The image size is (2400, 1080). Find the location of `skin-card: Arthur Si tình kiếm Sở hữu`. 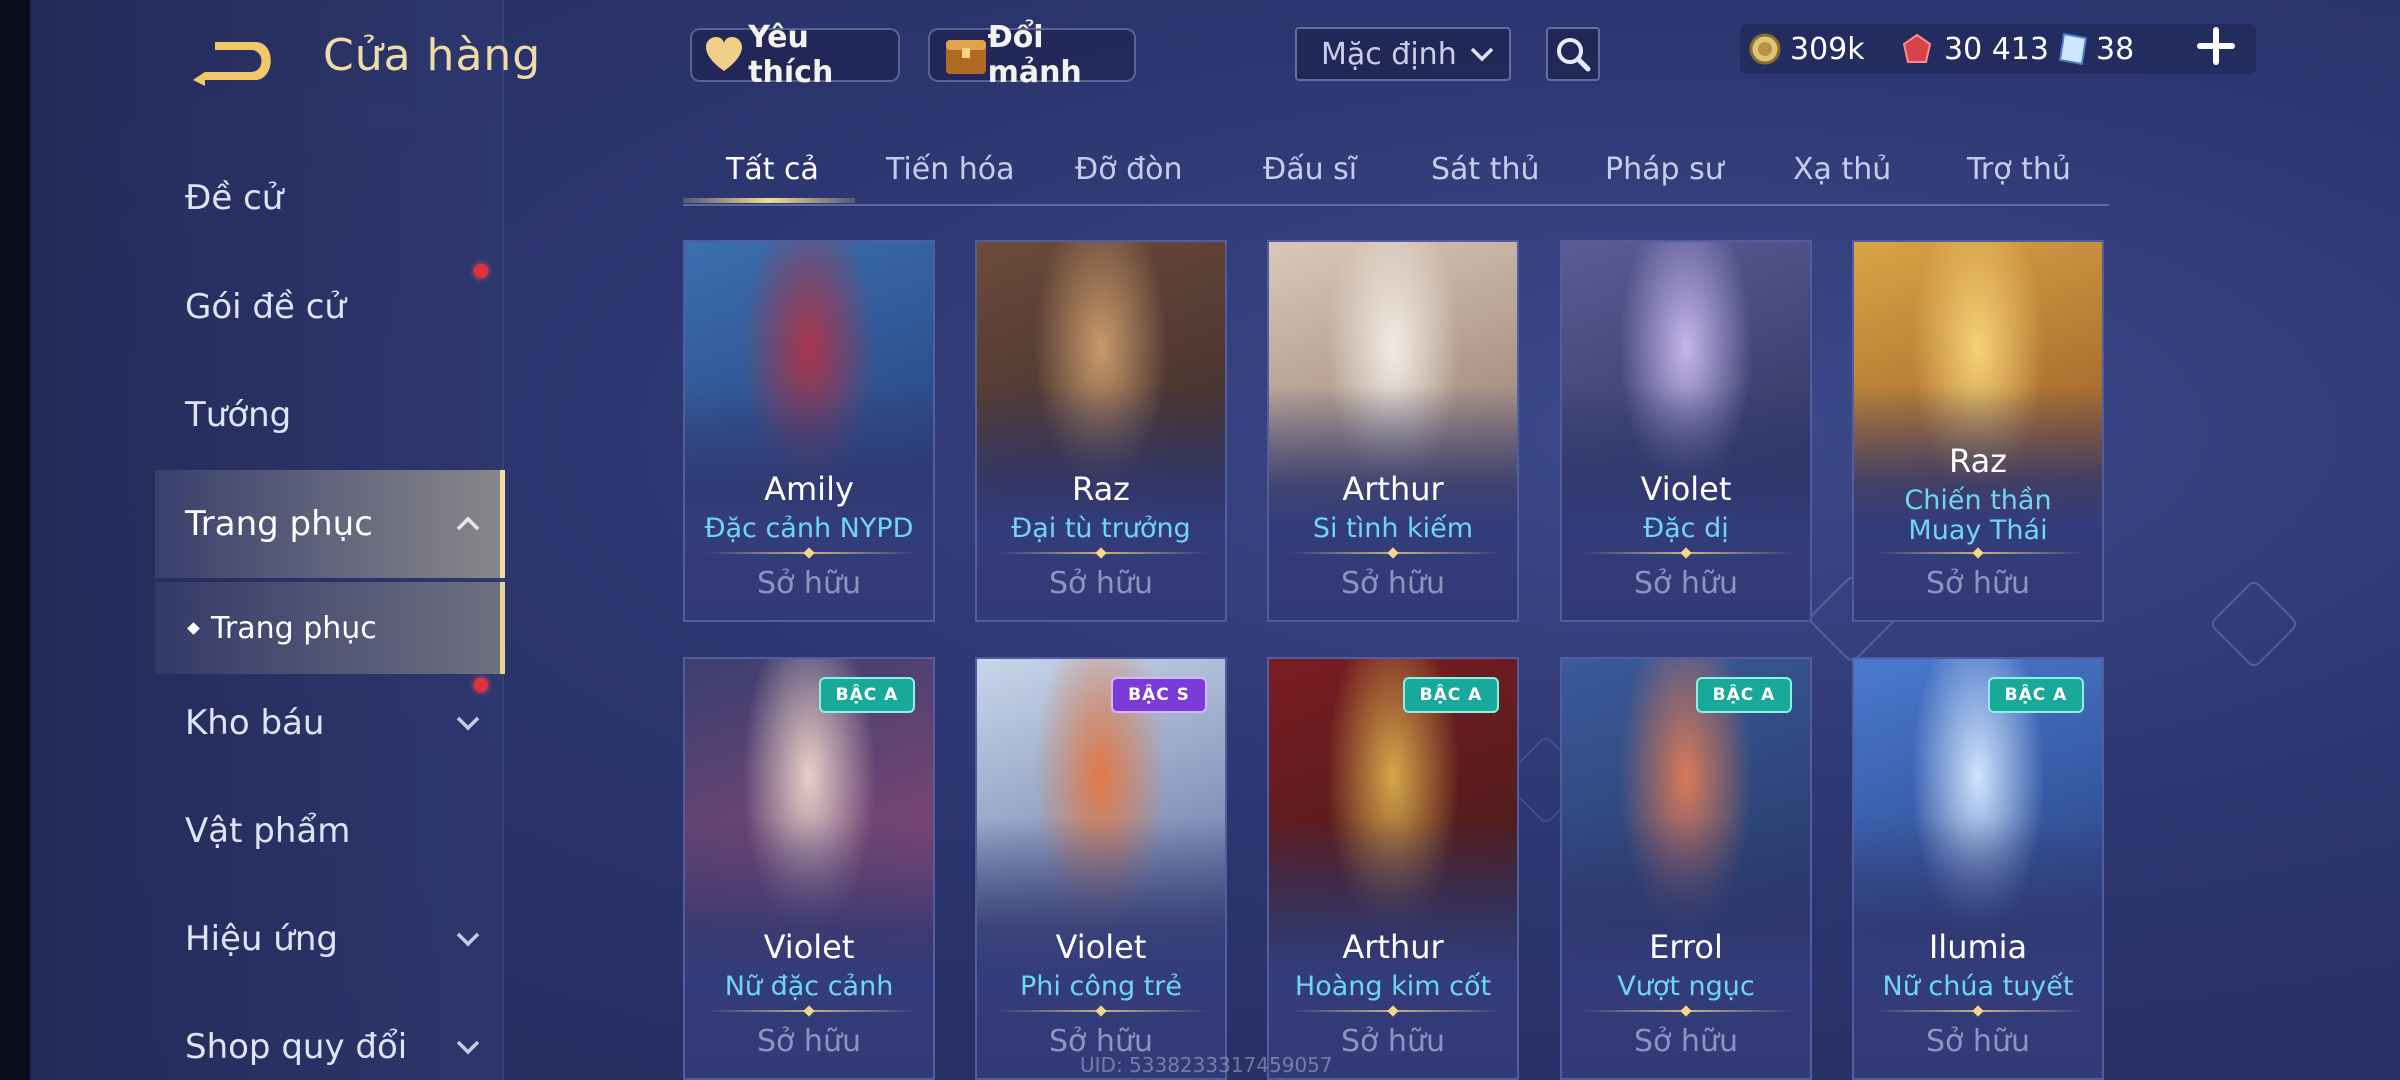

skin-card: Arthur Si tình kiếm Sở hữu is located at coordinates (1393, 431).